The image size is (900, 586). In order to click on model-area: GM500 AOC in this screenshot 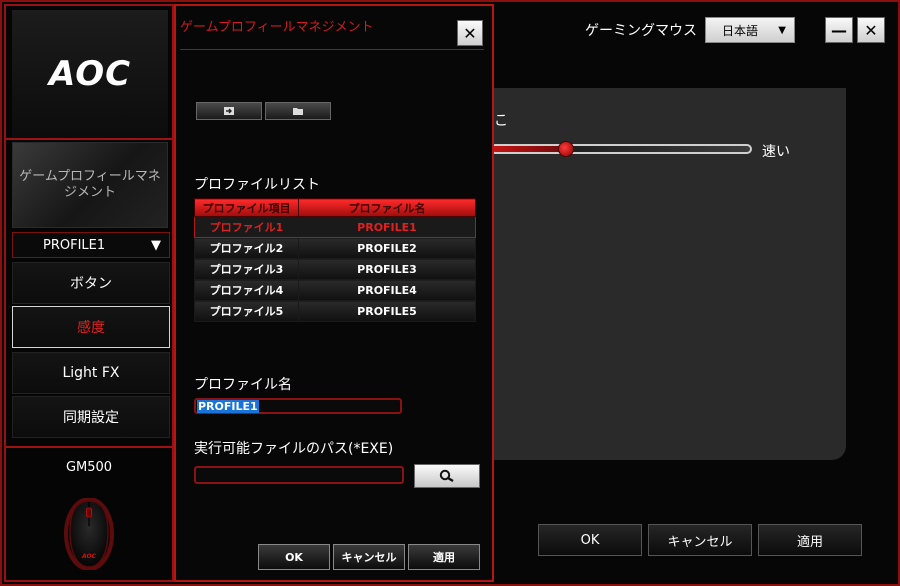, I will do `click(89, 515)`.